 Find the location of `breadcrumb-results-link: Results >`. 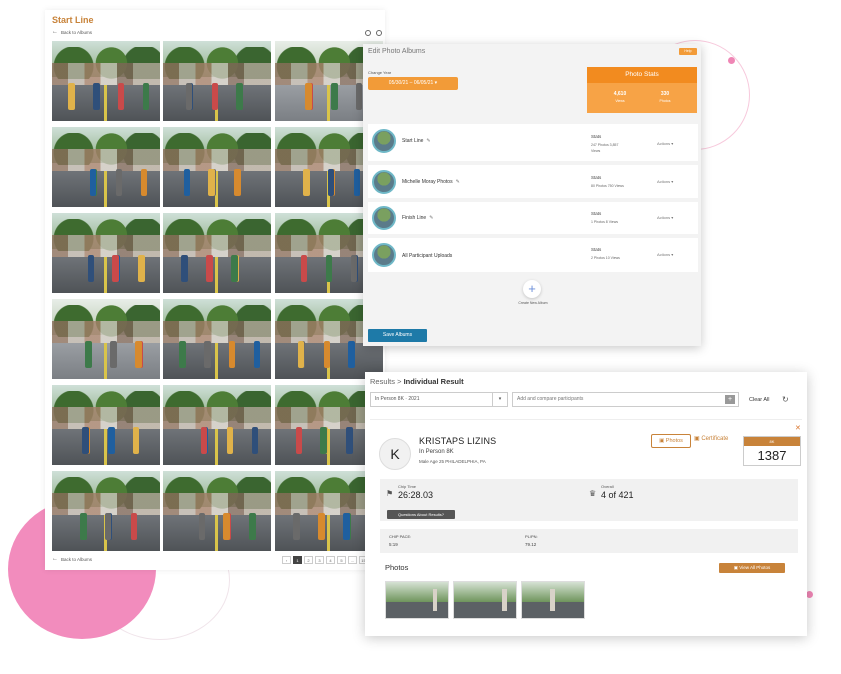

breadcrumb-results-link: Results > is located at coordinates (387, 381).